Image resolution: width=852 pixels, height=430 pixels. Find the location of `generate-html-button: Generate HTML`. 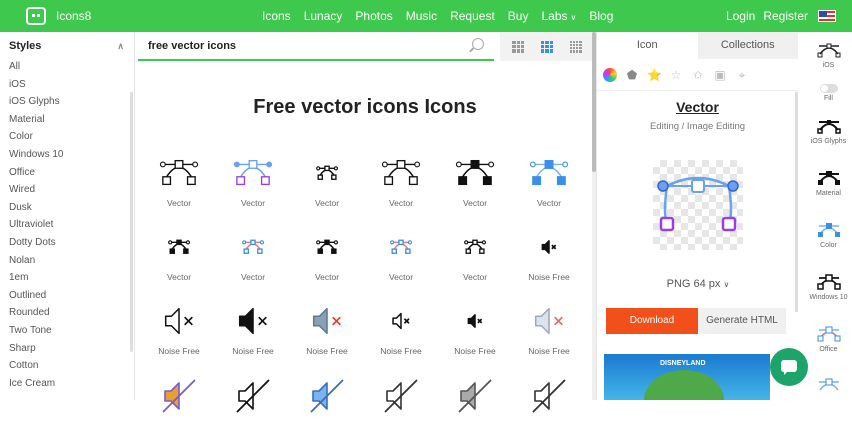

generate-html-button: Generate HTML is located at coordinates (742, 321).